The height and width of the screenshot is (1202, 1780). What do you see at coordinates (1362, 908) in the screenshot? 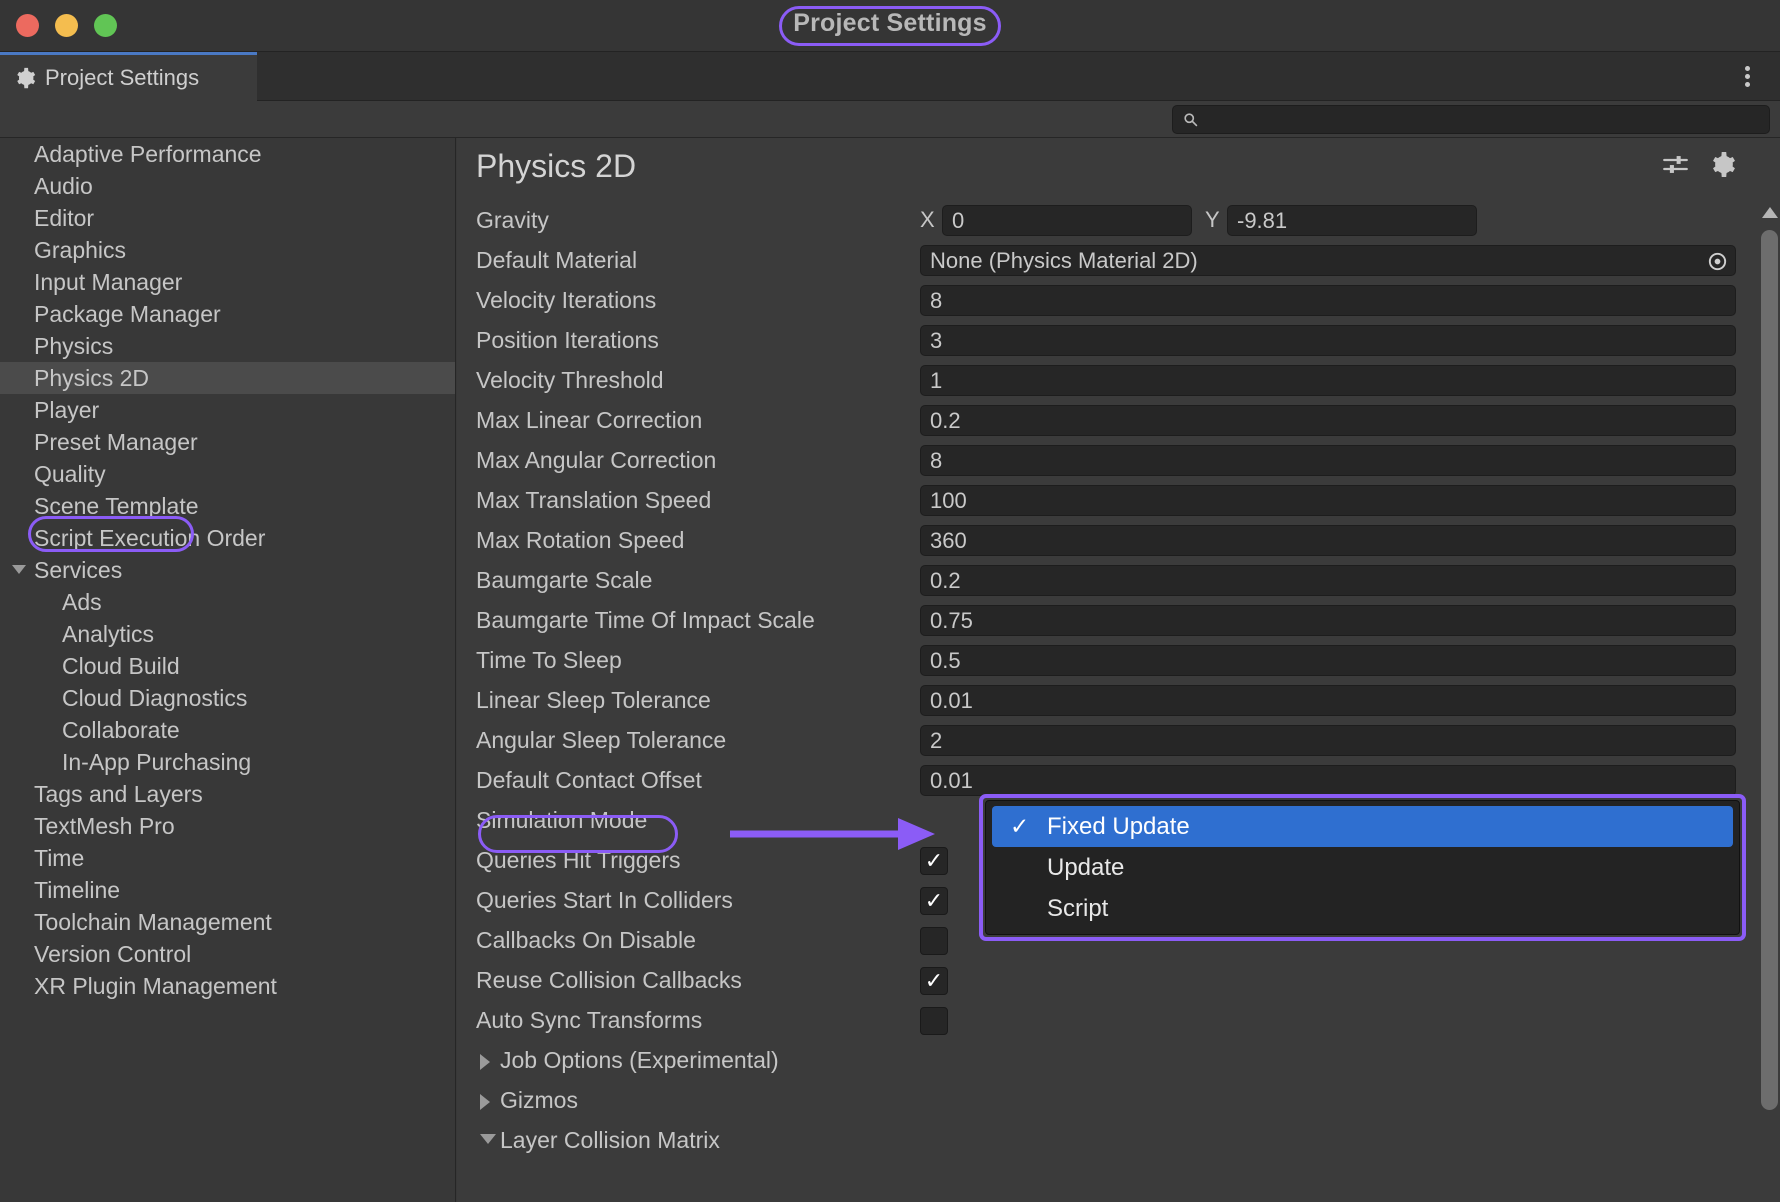
I see `dropdown-option-script: Script` at bounding box center [1362, 908].